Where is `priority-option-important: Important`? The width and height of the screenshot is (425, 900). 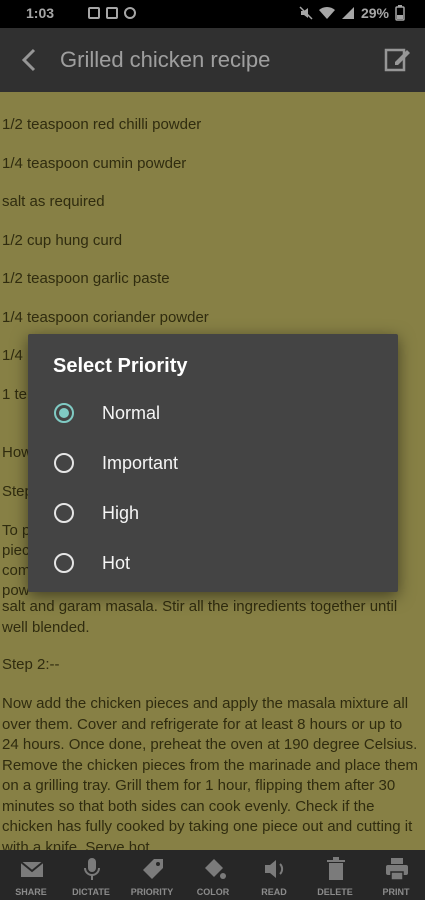 priority-option-important: Important is located at coordinates (213, 463).